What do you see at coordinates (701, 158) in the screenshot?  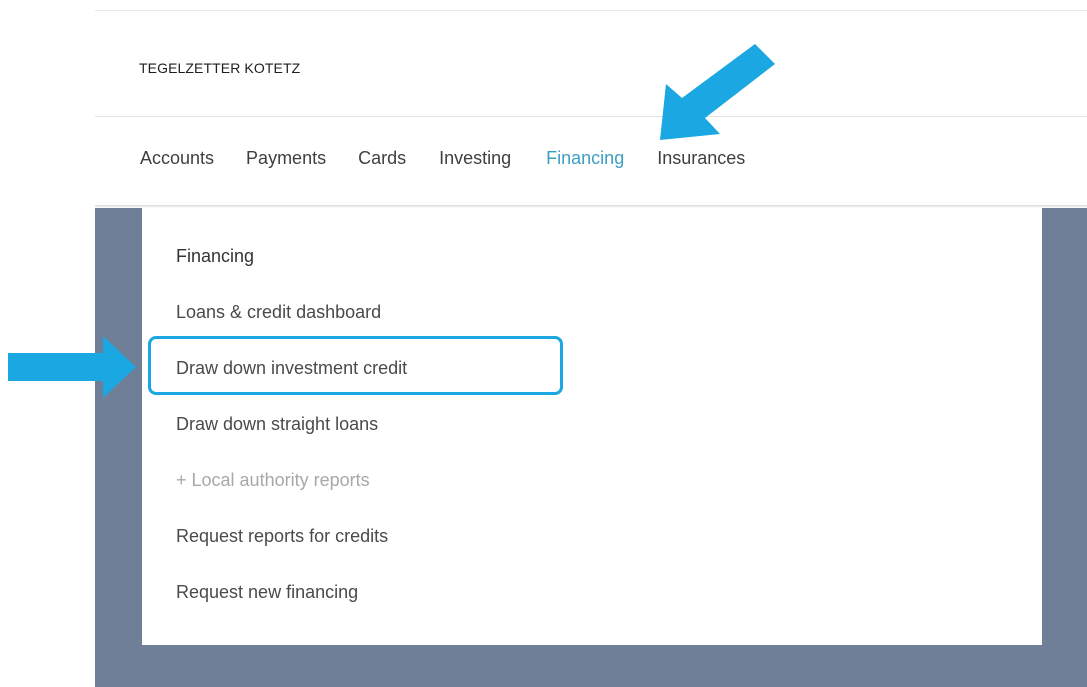 I see `tab-insurances: Insurances` at bounding box center [701, 158].